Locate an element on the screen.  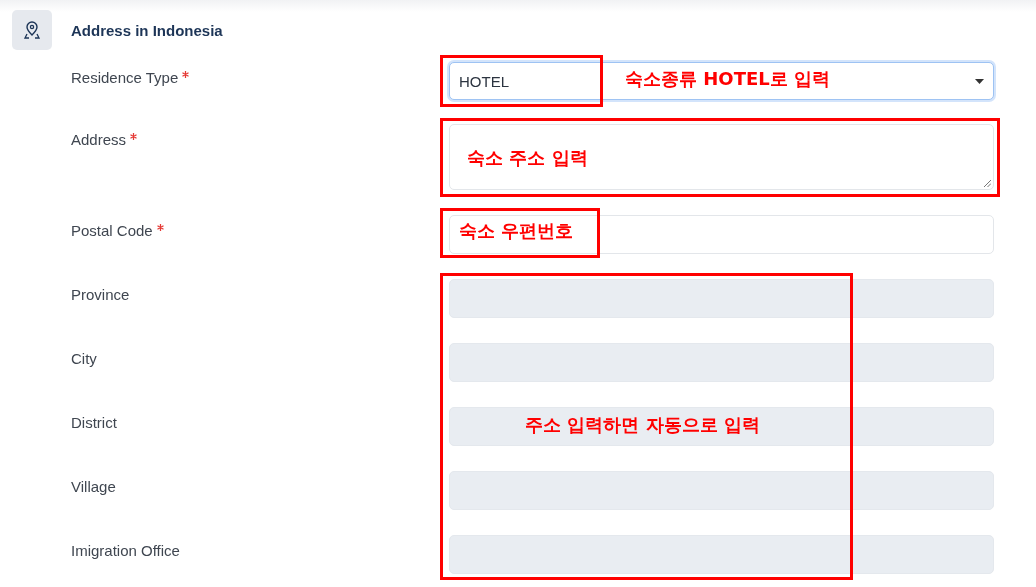
field-label: Village is located at coordinates (93, 486).